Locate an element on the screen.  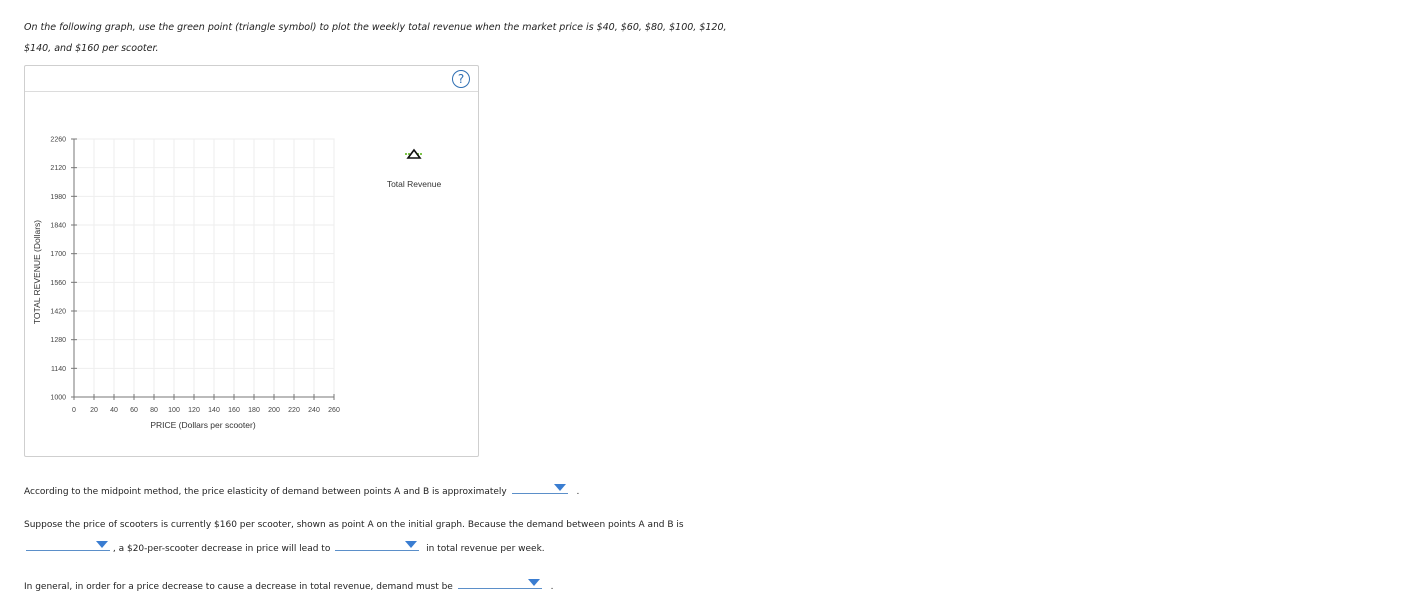
demand-condition-dropdown is located at coordinates (499, 582).